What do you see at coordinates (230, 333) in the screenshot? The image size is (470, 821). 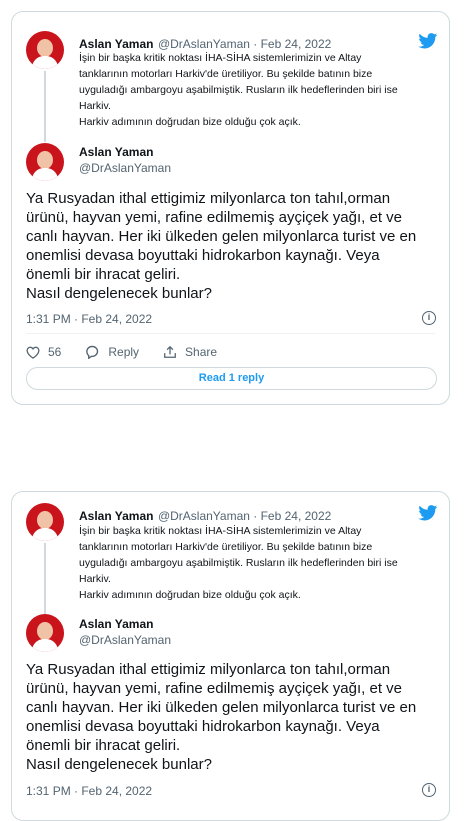 I see `divider` at bounding box center [230, 333].